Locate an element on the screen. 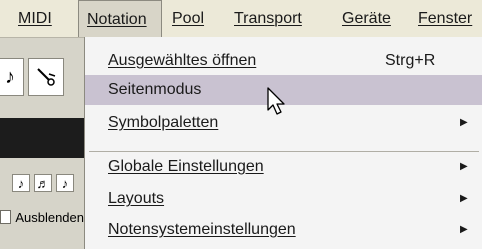 This screenshot has width=482, height=249. note-value-button-1: ♪ is located at coordinates (21, 183).